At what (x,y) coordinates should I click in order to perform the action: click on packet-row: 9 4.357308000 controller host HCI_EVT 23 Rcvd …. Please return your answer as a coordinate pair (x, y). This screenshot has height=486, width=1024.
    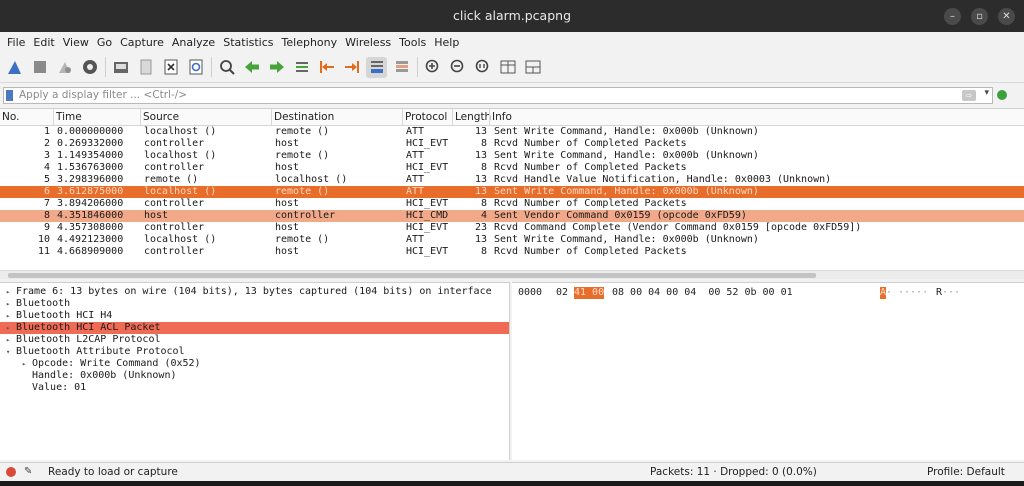
    Looking at the image, I should click on (512, 228).